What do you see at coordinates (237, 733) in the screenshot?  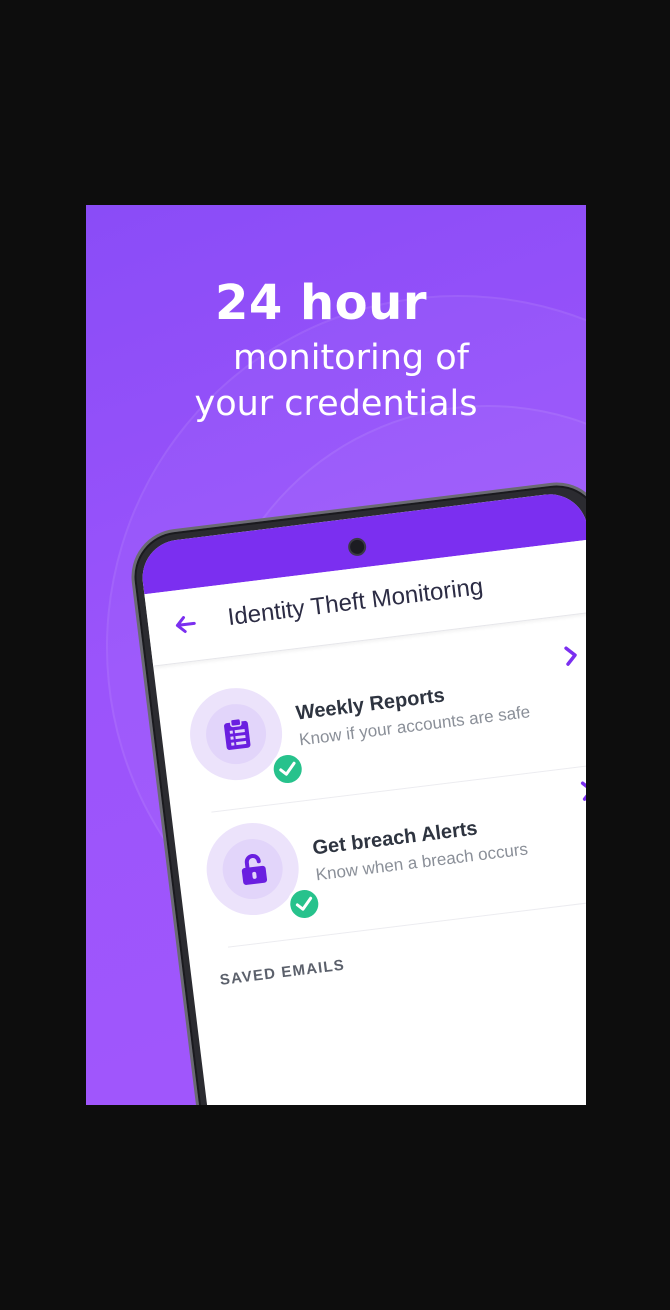 I see `clipboard-icon` at bounding box center [237, 733].